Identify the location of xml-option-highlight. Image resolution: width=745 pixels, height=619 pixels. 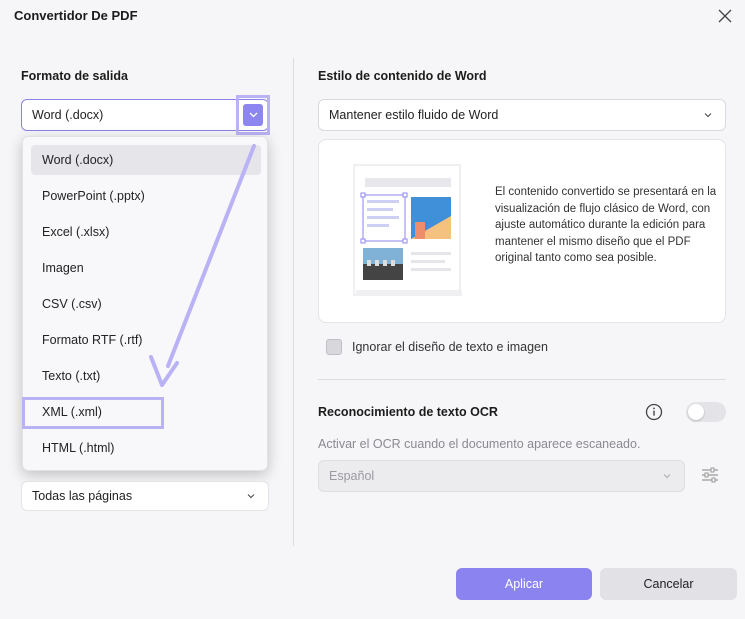
(93, 413).